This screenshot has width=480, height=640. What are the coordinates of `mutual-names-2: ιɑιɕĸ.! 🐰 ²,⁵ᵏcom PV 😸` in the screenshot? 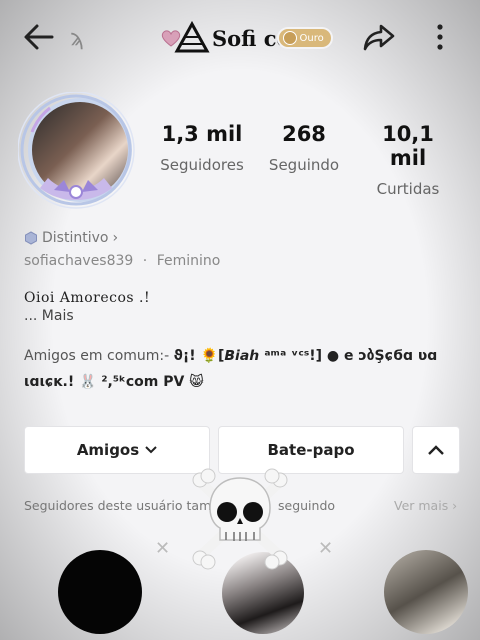 It's located at (114, 382).